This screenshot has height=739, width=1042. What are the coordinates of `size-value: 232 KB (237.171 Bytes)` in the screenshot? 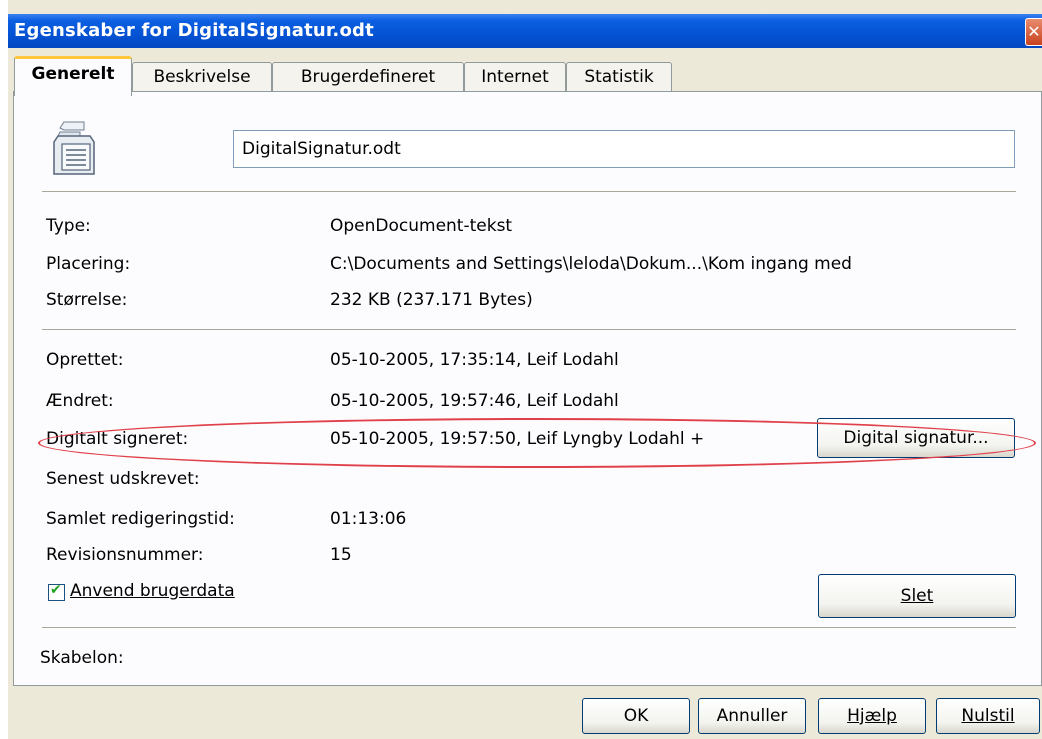 It's located at (431, 300).